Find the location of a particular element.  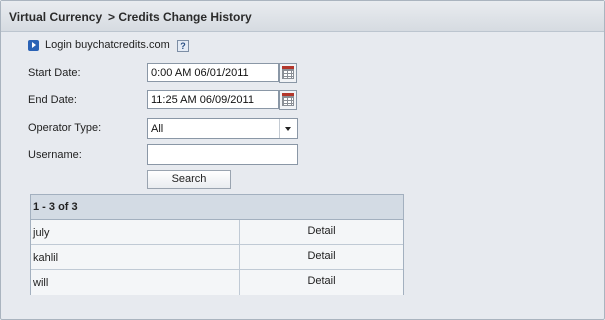

chevron-down-icon is located at coordinates (288, 128).